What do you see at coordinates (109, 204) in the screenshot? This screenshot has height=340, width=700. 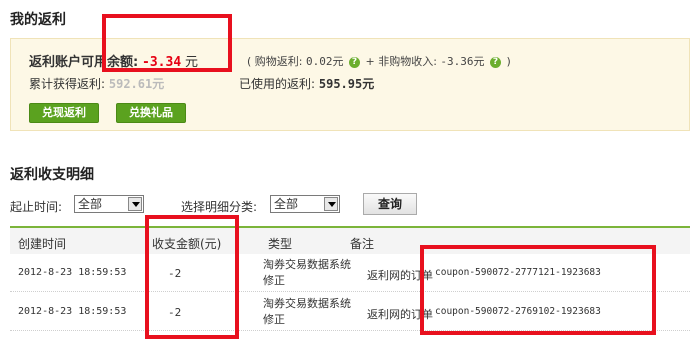 I see `time-range-select: 全部` at bounding box center [109, 204].